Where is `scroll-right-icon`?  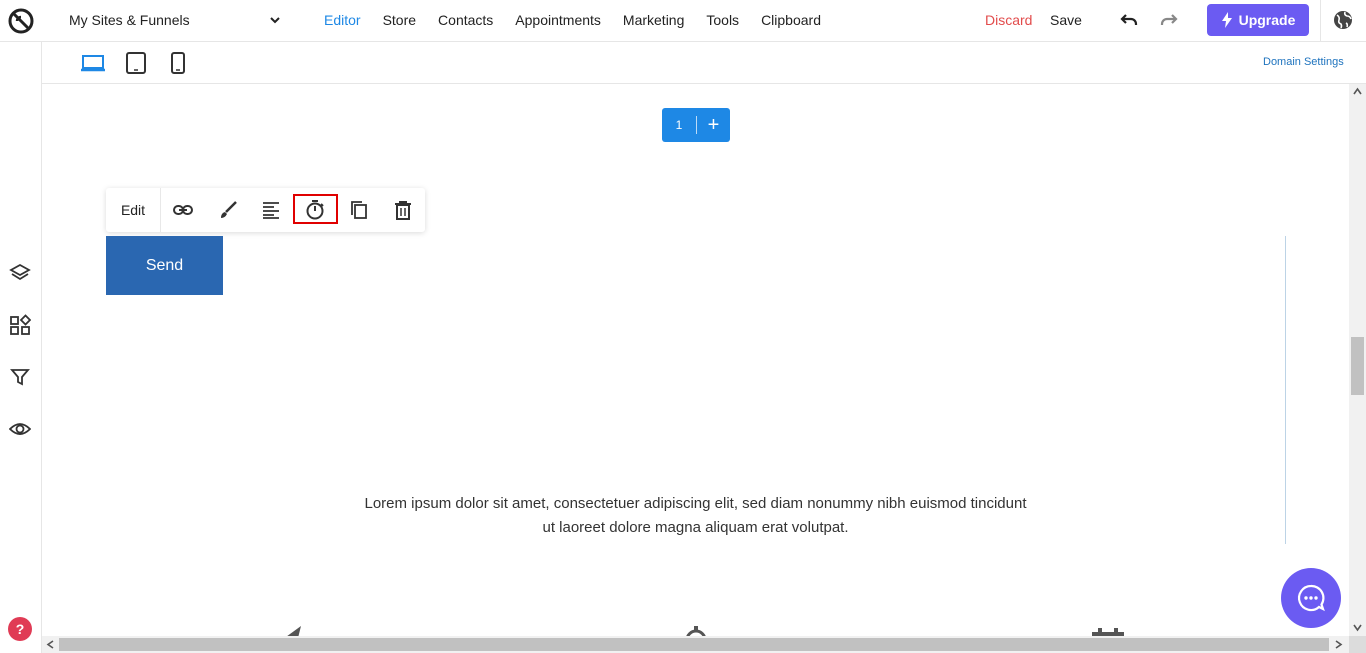
scroll-right-icon is located at coordinates (1338, 644).